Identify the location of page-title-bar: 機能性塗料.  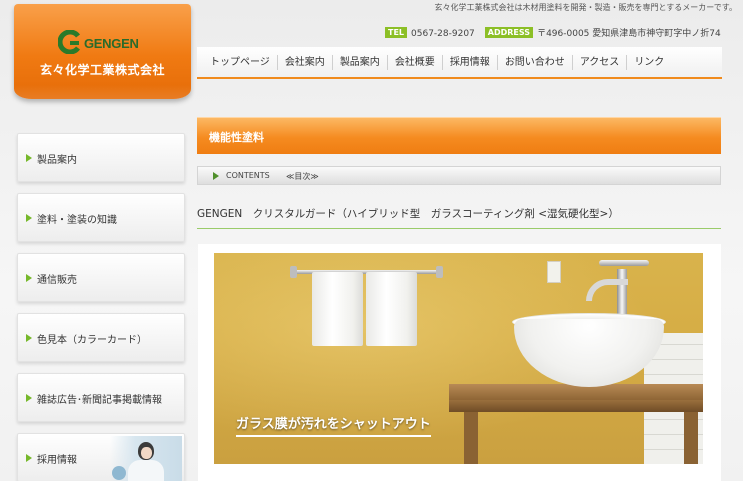
(459, 135).